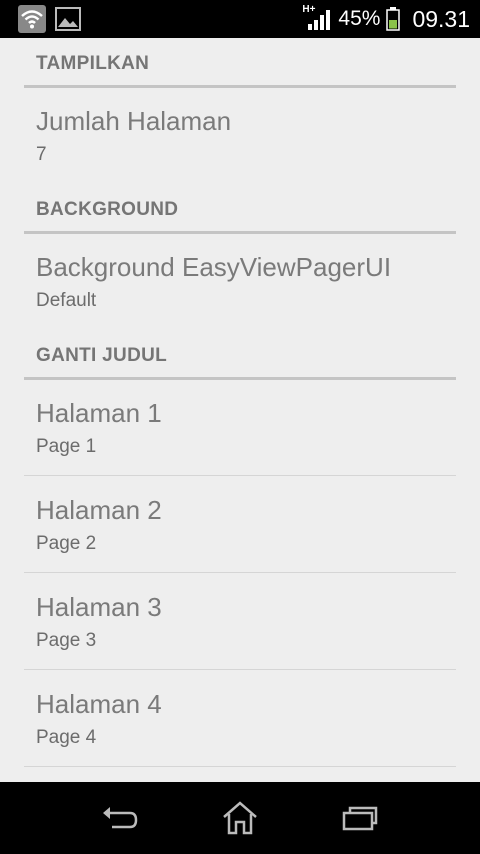 The image size is (480, 854). I want to click on pref-halaman-2: Halaman 2 Page 2, so click(240, 524).